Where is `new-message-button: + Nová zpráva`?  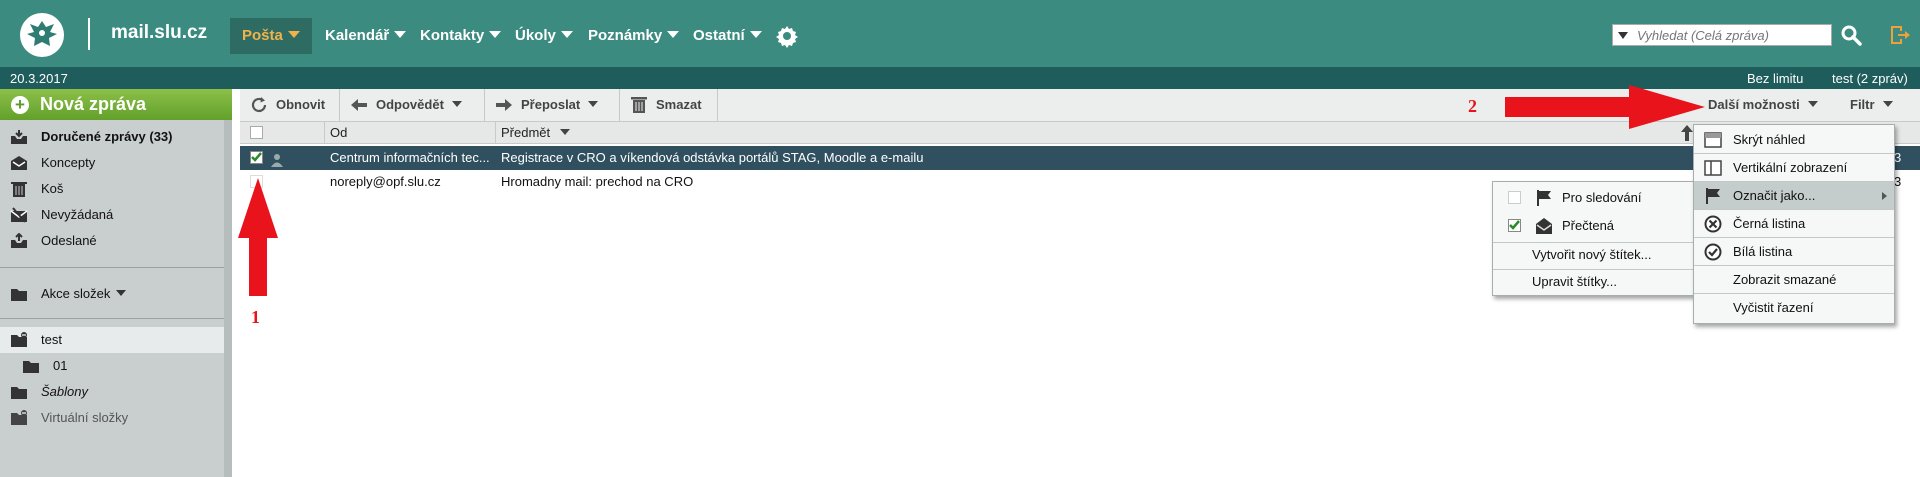
new-message-button: + Nová zpráva is located at coordinates (116, 104).